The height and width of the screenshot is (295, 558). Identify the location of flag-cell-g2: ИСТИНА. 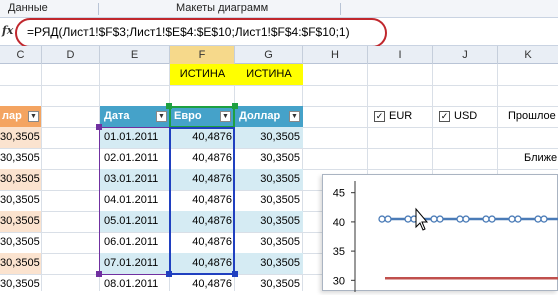
(269, 74).